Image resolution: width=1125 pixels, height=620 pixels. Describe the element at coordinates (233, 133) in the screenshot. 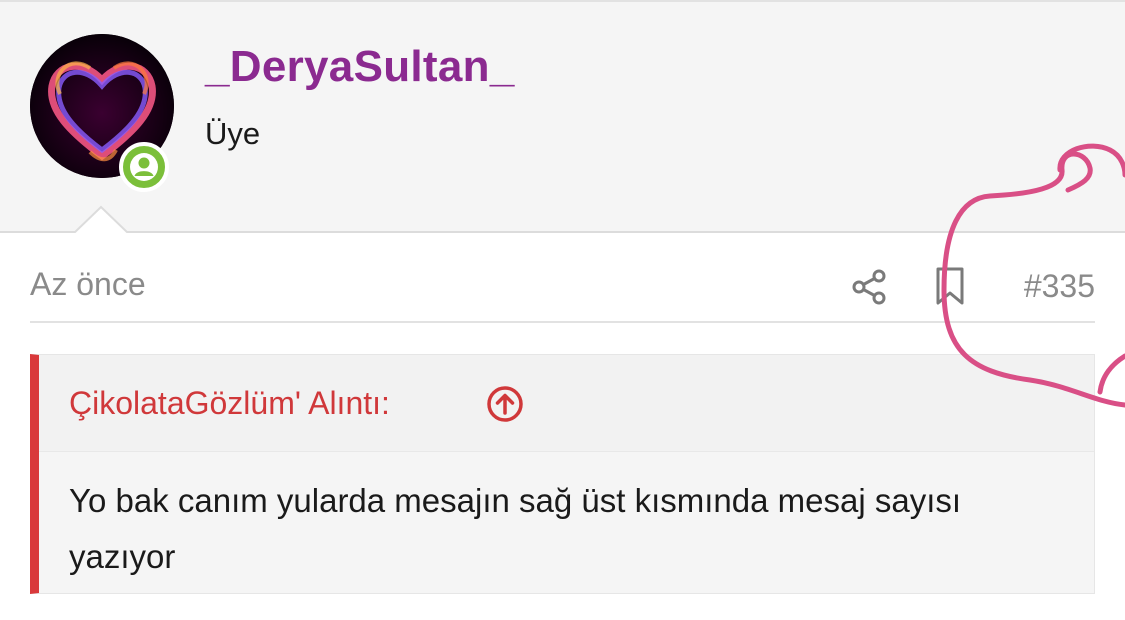

I see `user-title: Üye` at that location.